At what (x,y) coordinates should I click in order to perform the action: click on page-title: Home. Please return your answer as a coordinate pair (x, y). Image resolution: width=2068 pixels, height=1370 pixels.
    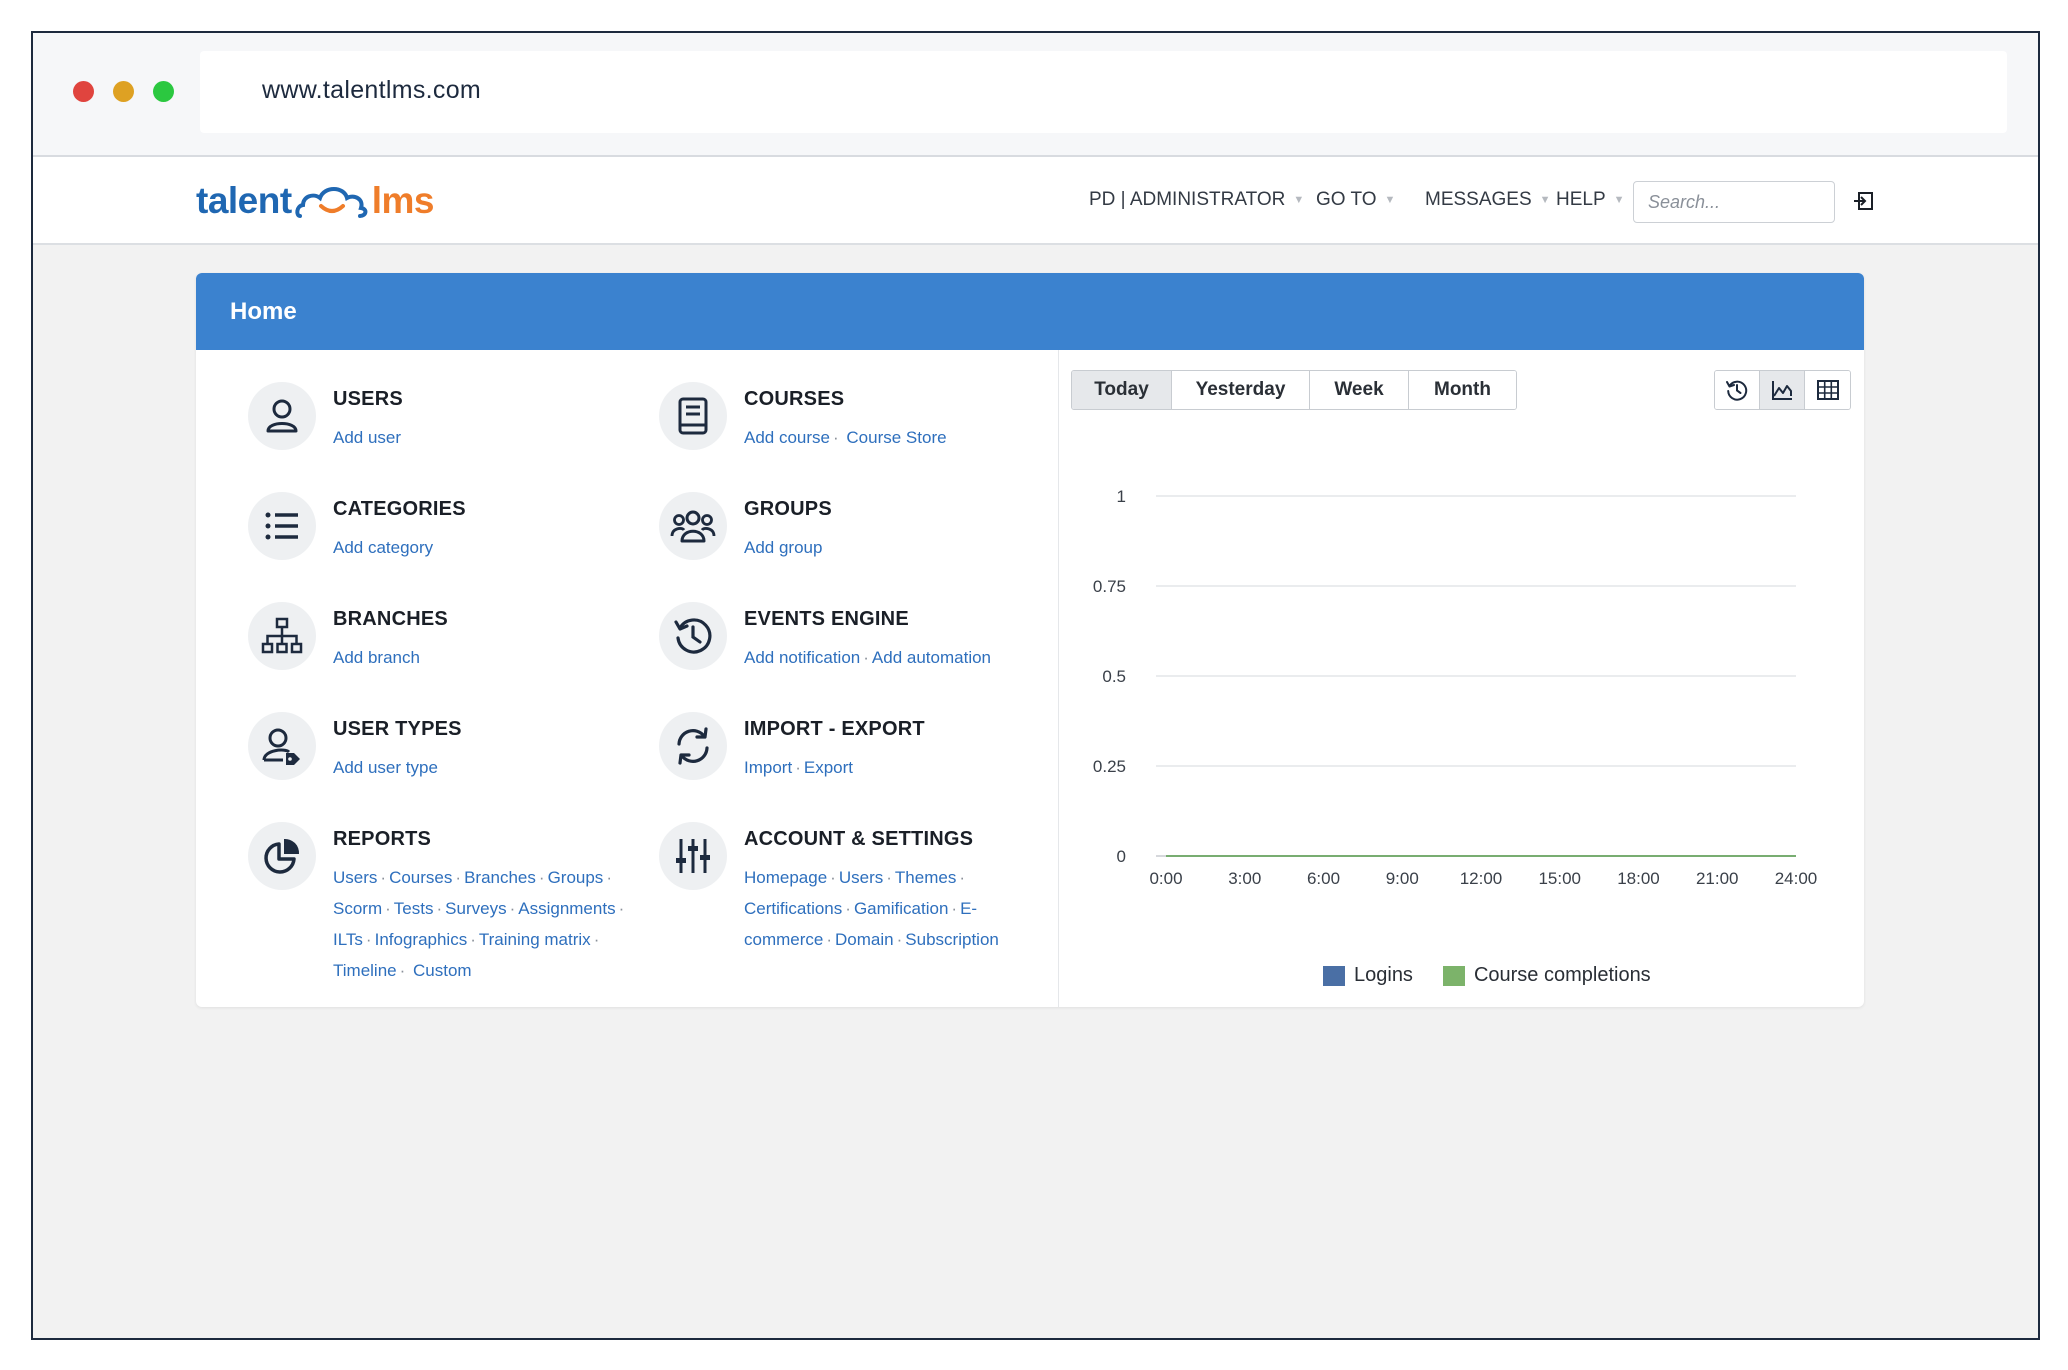
    Looking at the image, I should click on (263, 311).